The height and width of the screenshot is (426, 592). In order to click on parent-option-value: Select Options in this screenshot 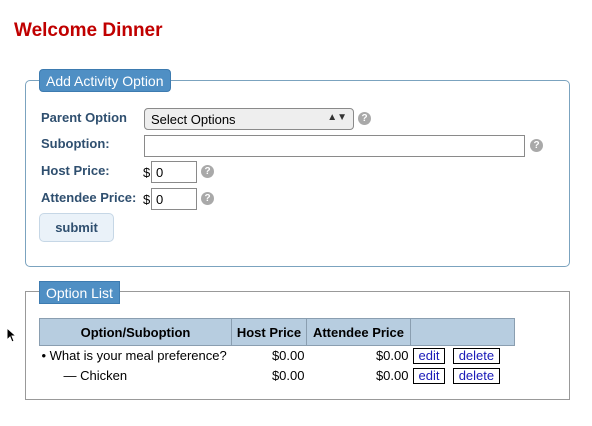, I will do `click(193, 119)`.